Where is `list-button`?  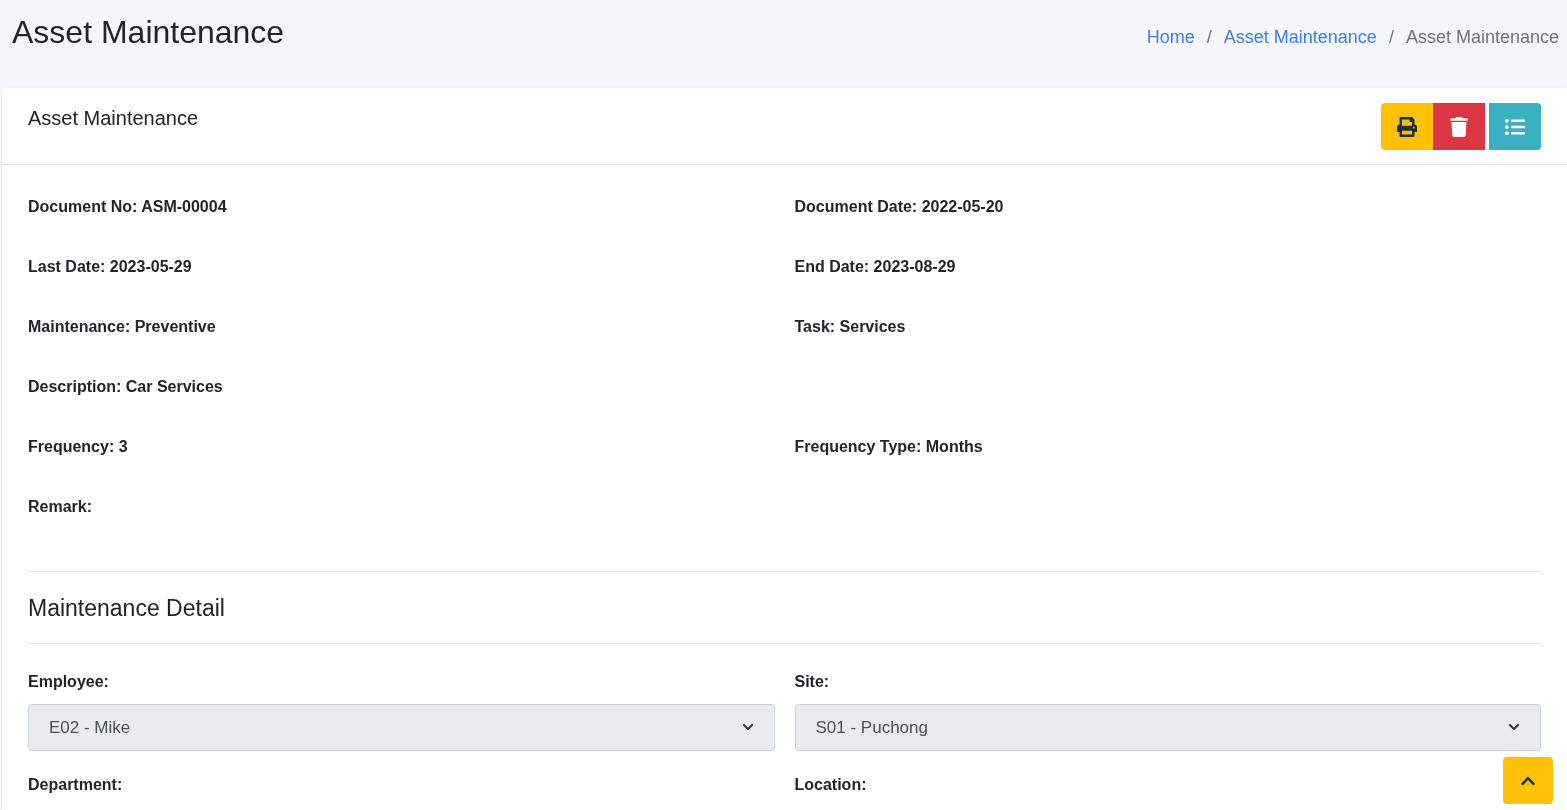 list-button is located at coordinates (1515, 126).